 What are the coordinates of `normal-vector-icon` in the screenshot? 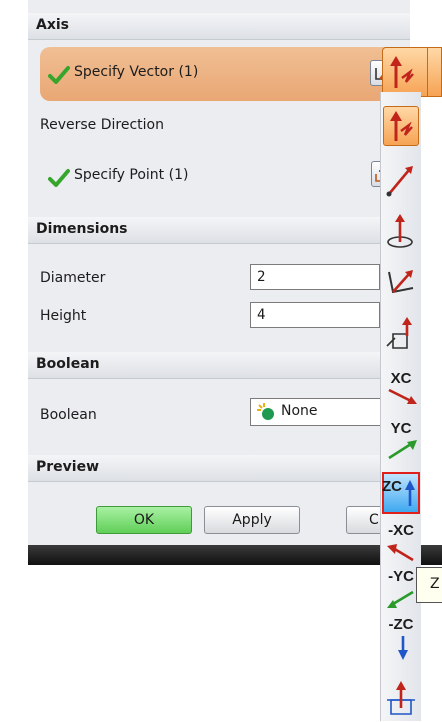 It's located at (400, 231).